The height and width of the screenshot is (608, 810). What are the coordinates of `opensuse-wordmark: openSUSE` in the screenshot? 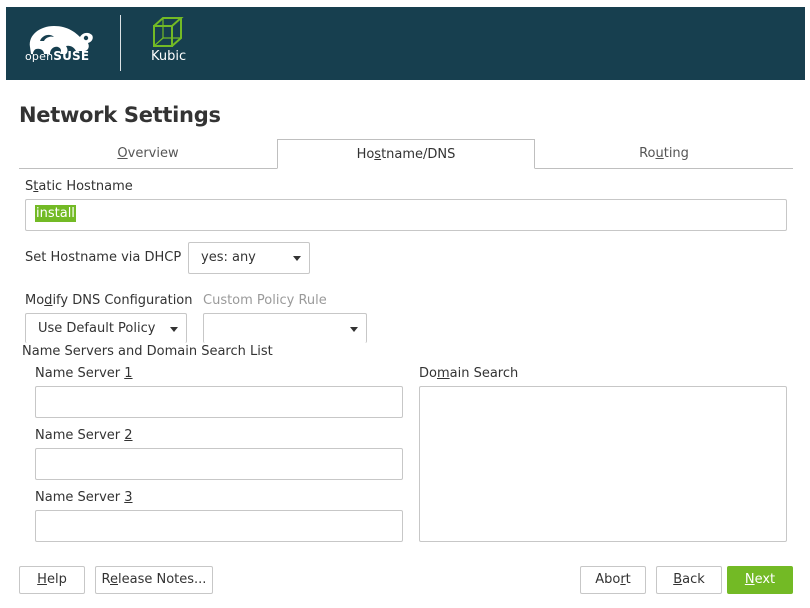 It's located at (57, 56).